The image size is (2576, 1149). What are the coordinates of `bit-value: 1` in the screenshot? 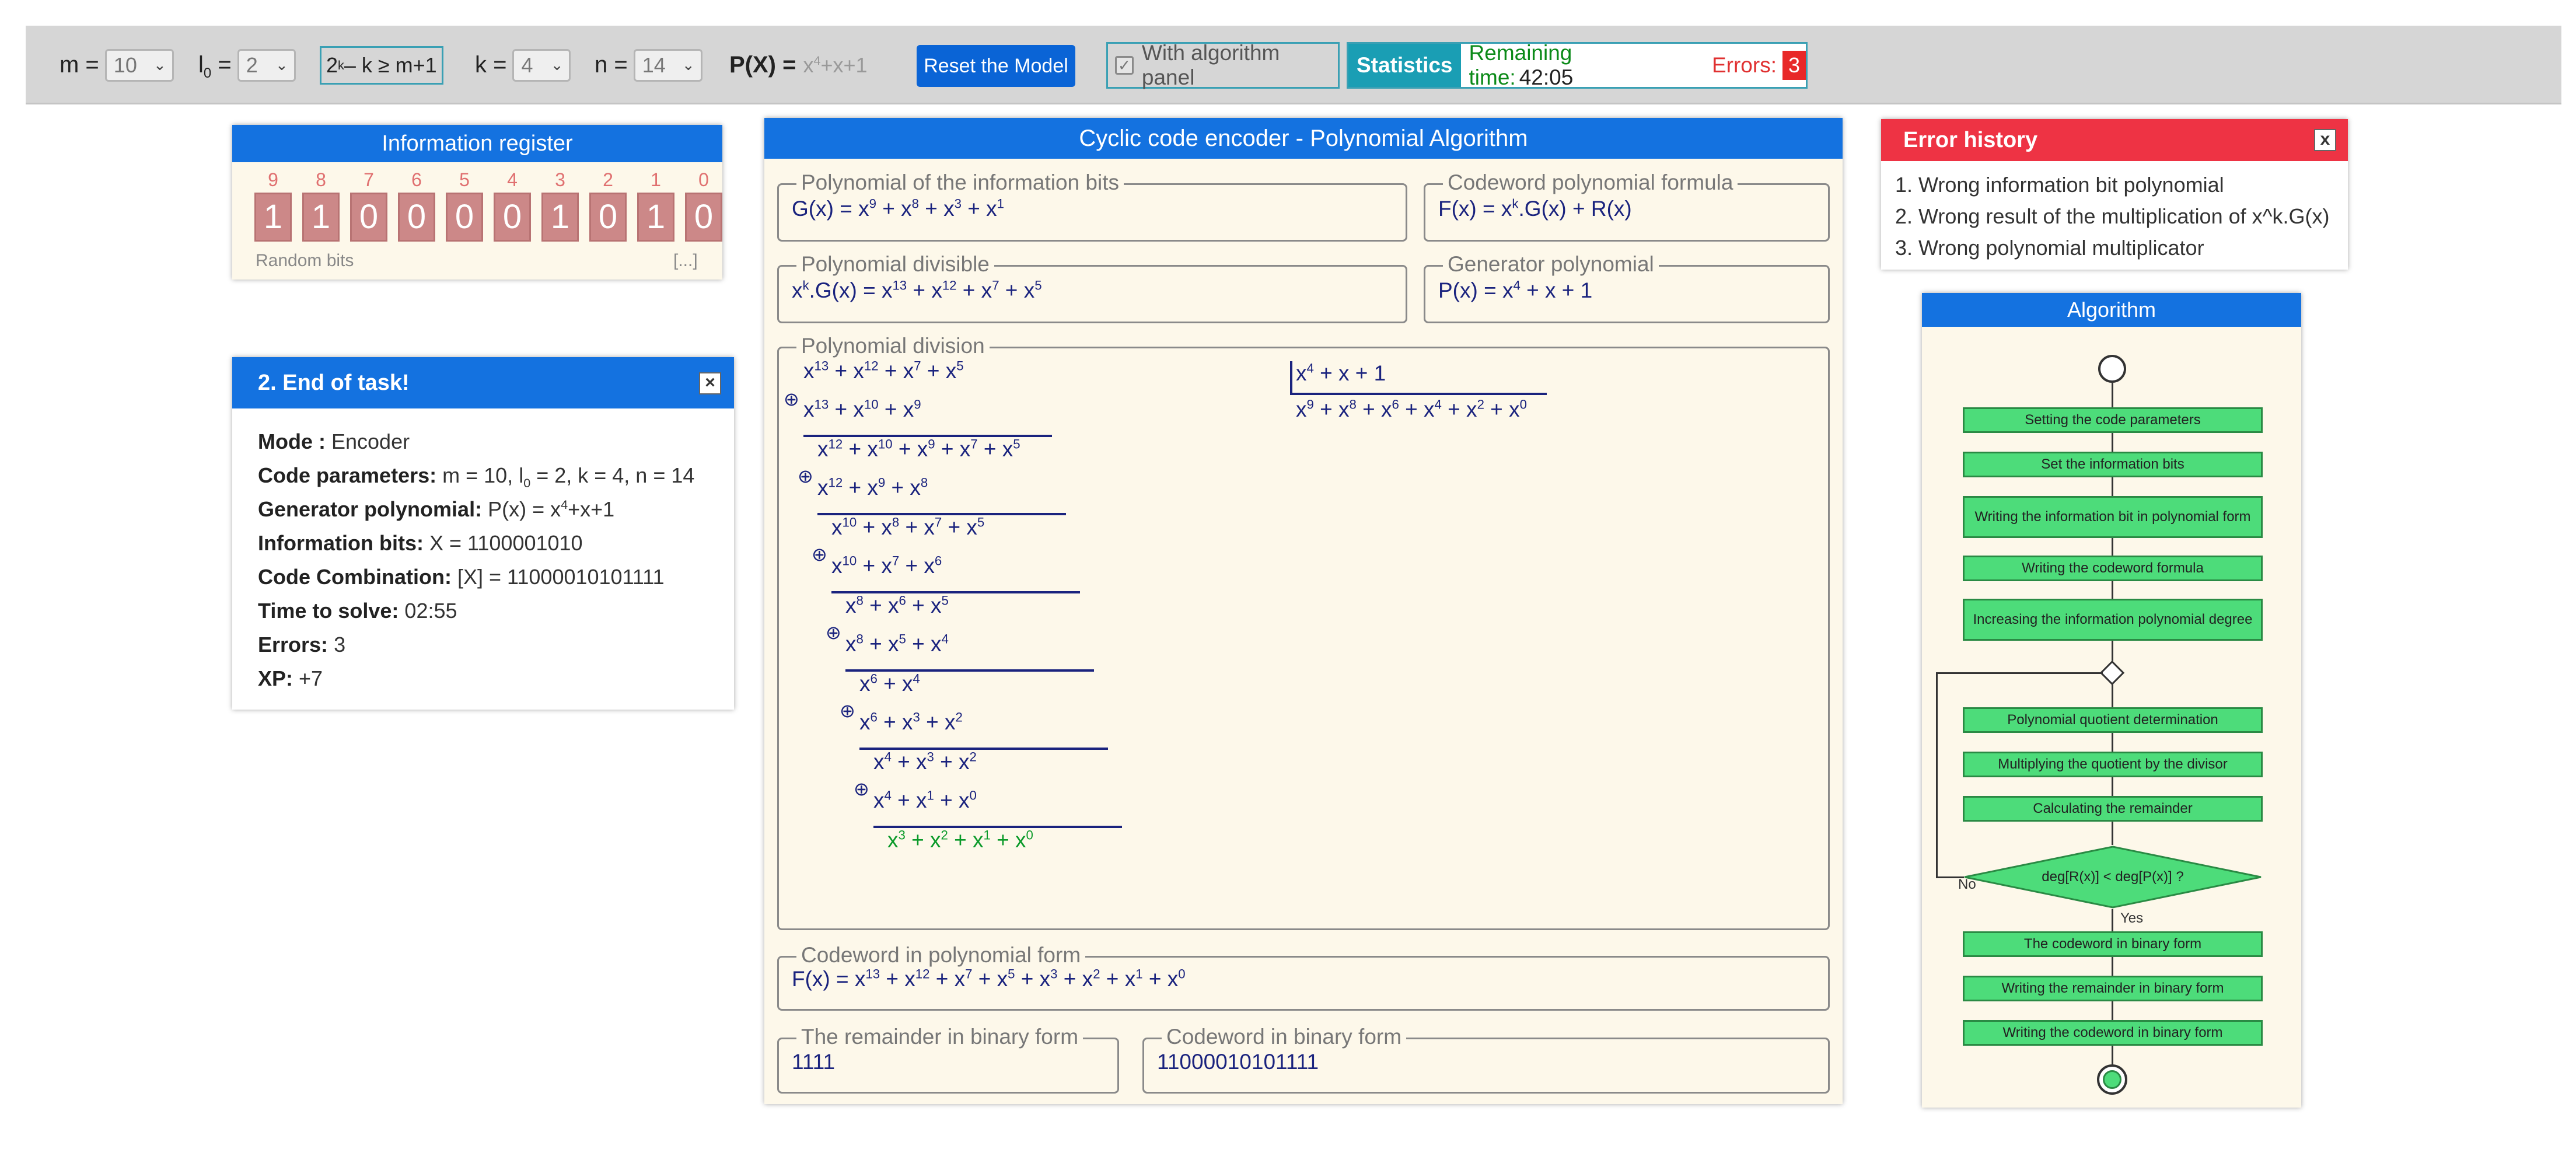 It's located at (273, 217).